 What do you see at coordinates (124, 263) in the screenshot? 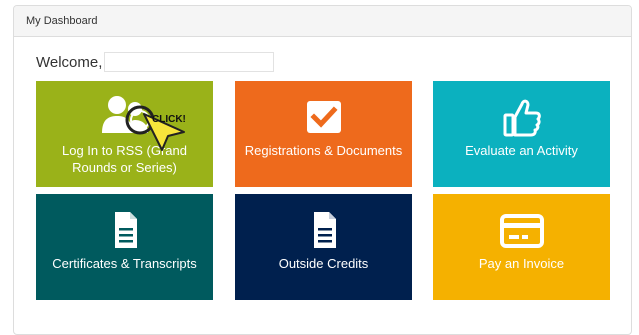
I see `tile-label: Certificates & Transcripts` at bounding box center [124, 263].